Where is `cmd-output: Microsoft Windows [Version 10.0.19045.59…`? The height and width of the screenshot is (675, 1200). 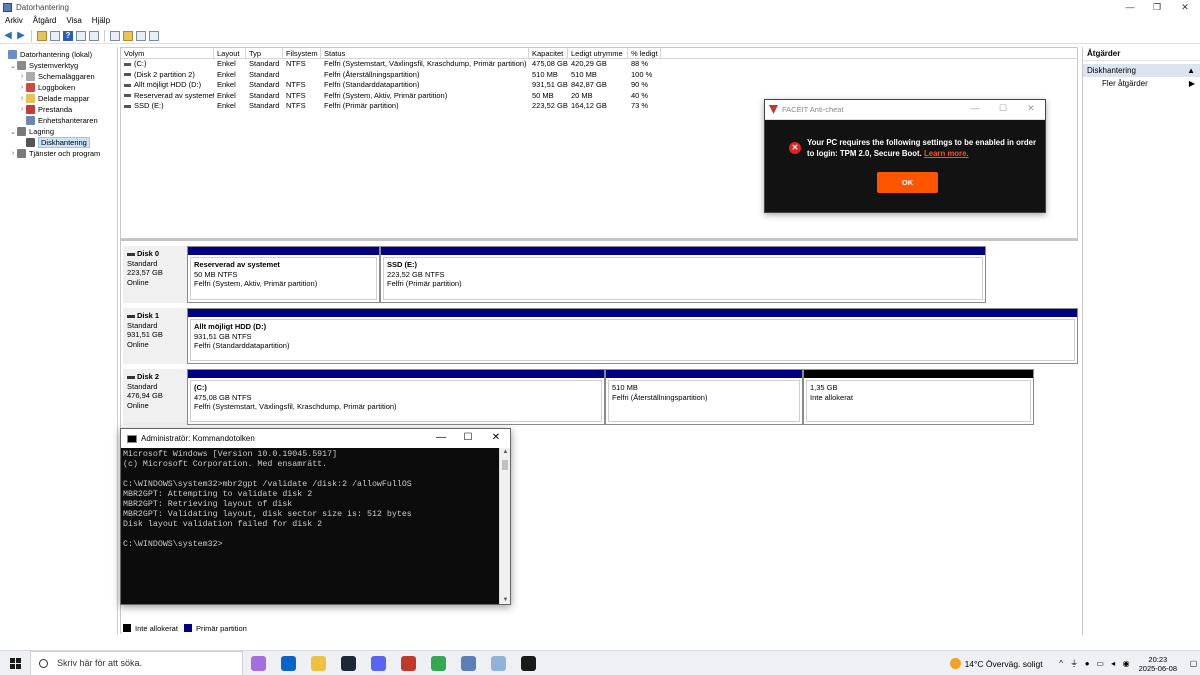
cmd-output: Microsoft Windows [Version 10.0.19045.59… is located at coordinates (310, 526).